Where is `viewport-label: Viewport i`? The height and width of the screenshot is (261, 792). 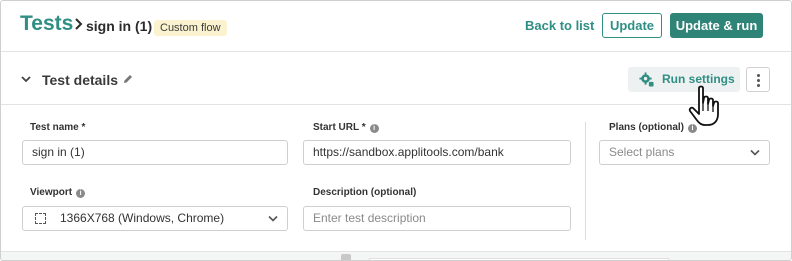
viewport-label: Viewport i is located at coordinates (58, 192).